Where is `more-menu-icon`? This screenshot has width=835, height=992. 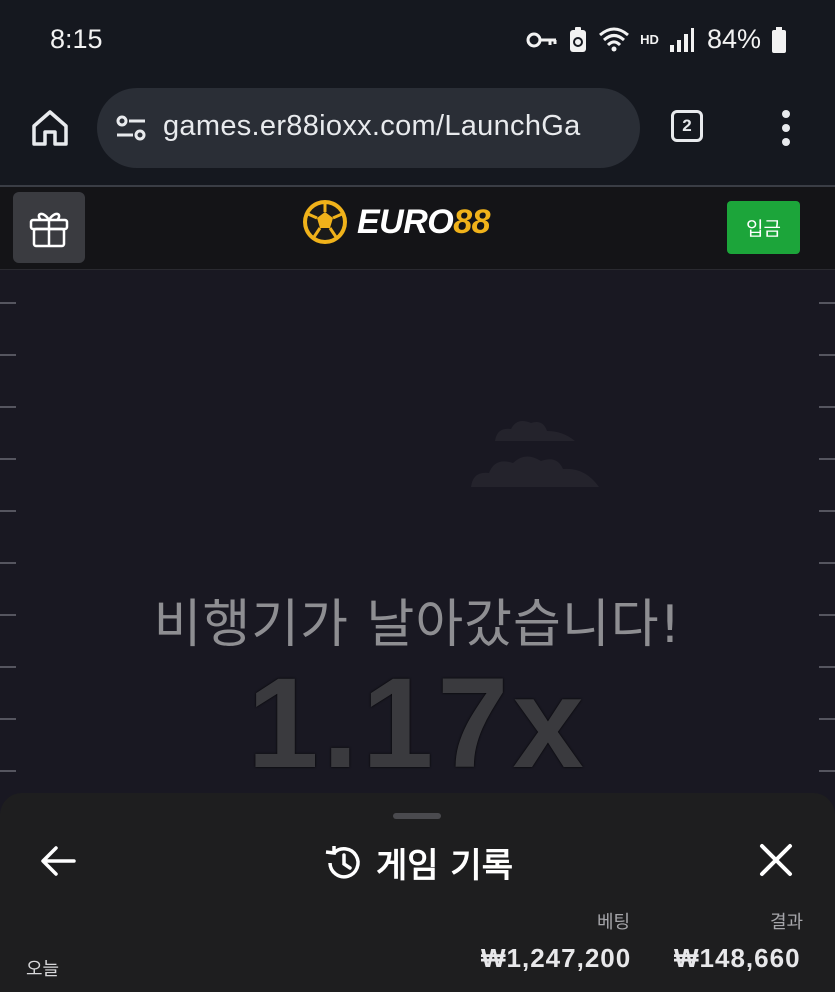 more-menu-icon is located at coordinates (786, 128).